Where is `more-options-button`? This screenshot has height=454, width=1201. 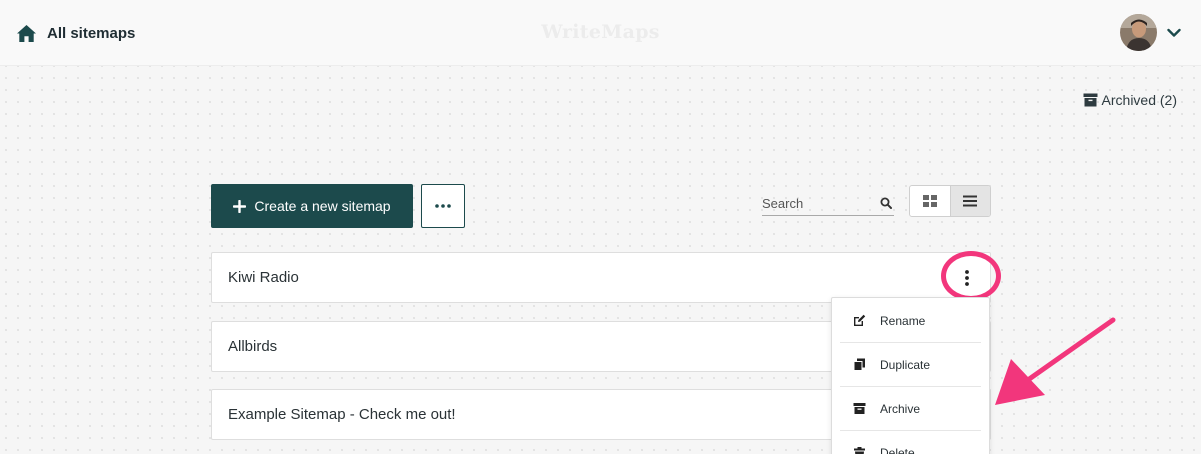
more-options-button is located at coordinates (443, 206).